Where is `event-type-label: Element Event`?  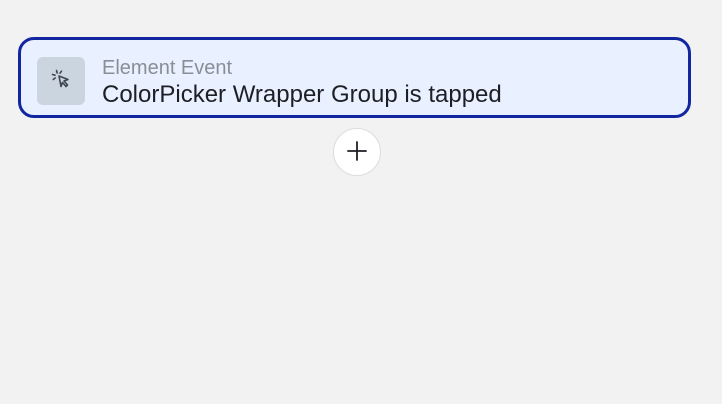 event-type-label: Element Event is located at coordinates (167, 68).